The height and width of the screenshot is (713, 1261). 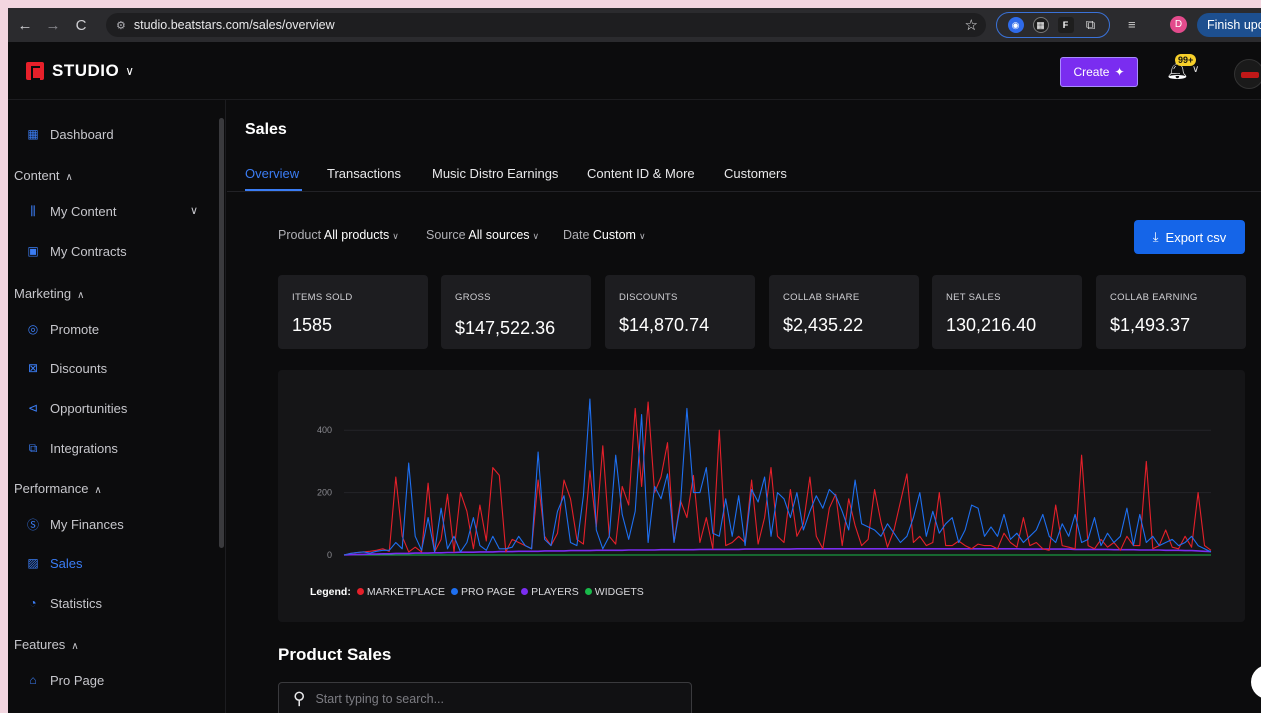 I want to click on sidebar-item-label: Discounts, so click(x=79, y=368).